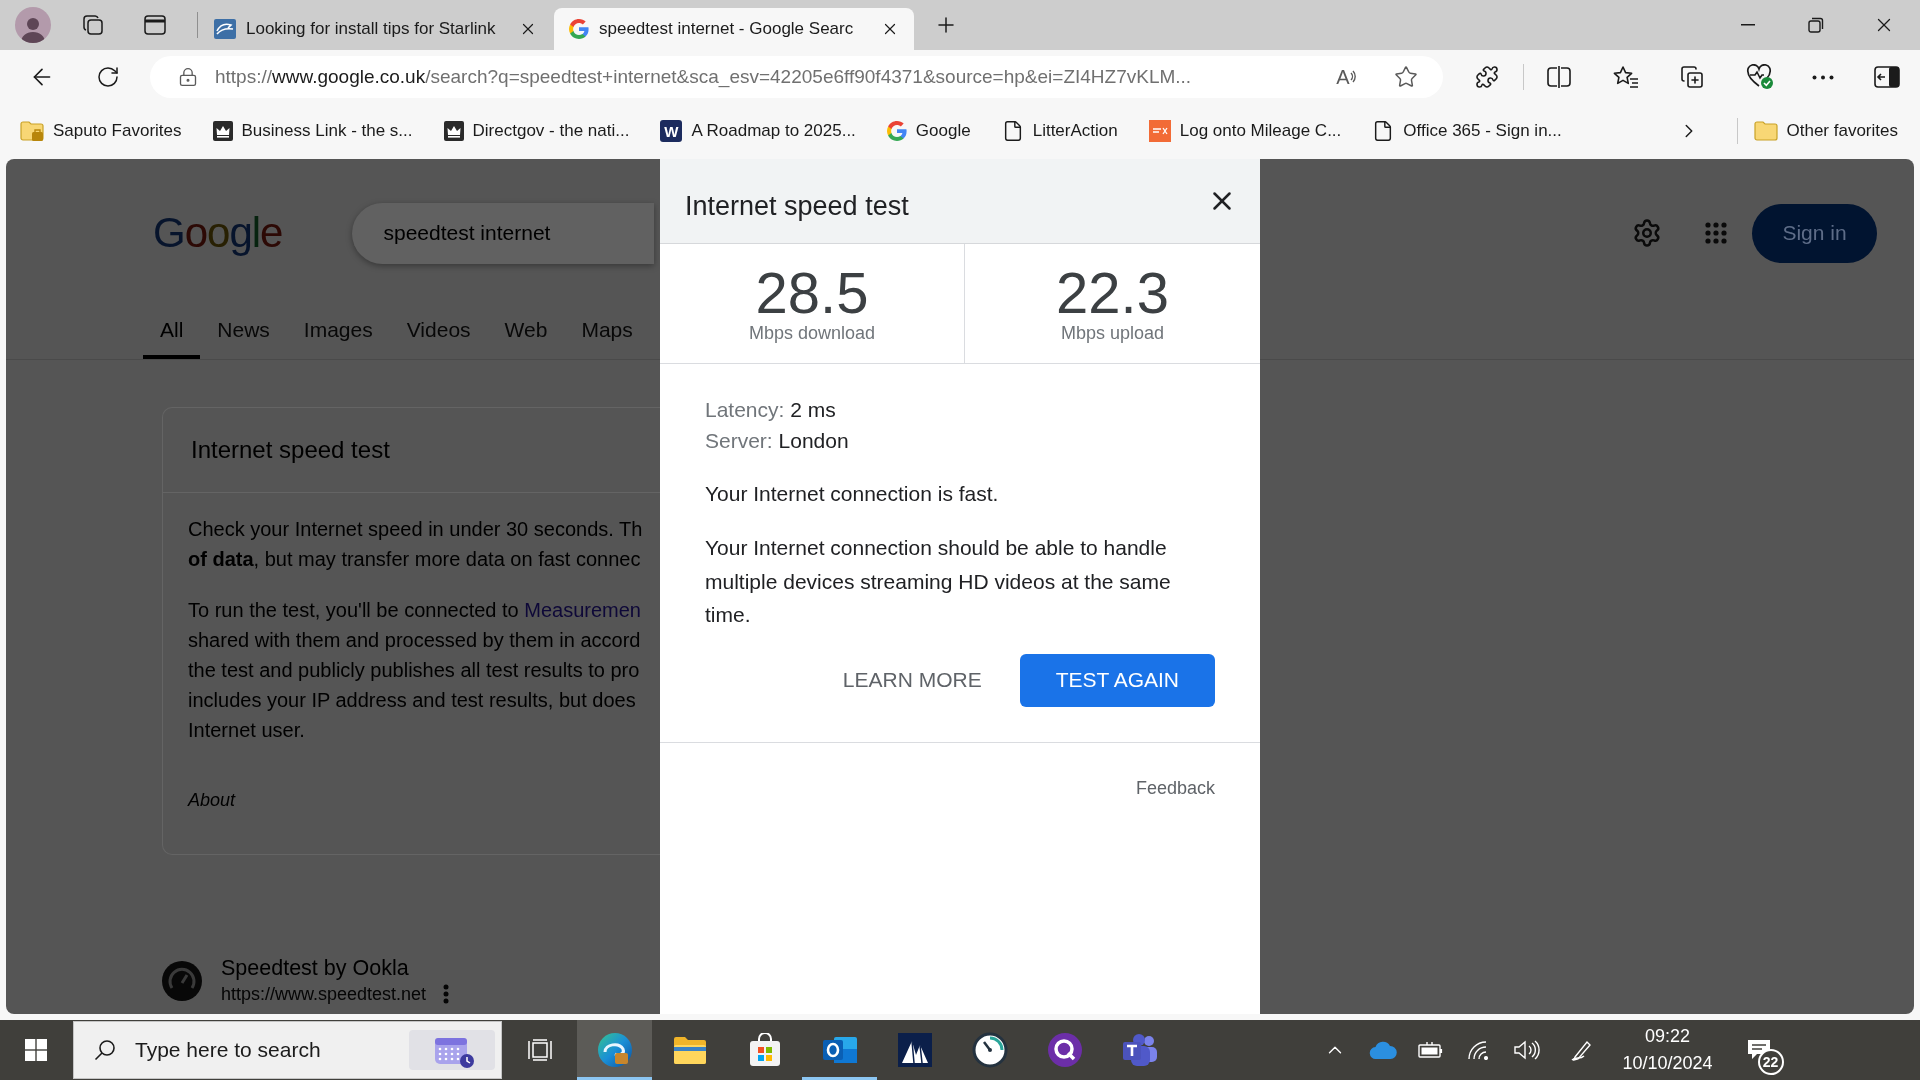  Describe the element at coordinates (1647, 233) in the screenshot. I see `settings-icon` at that location.